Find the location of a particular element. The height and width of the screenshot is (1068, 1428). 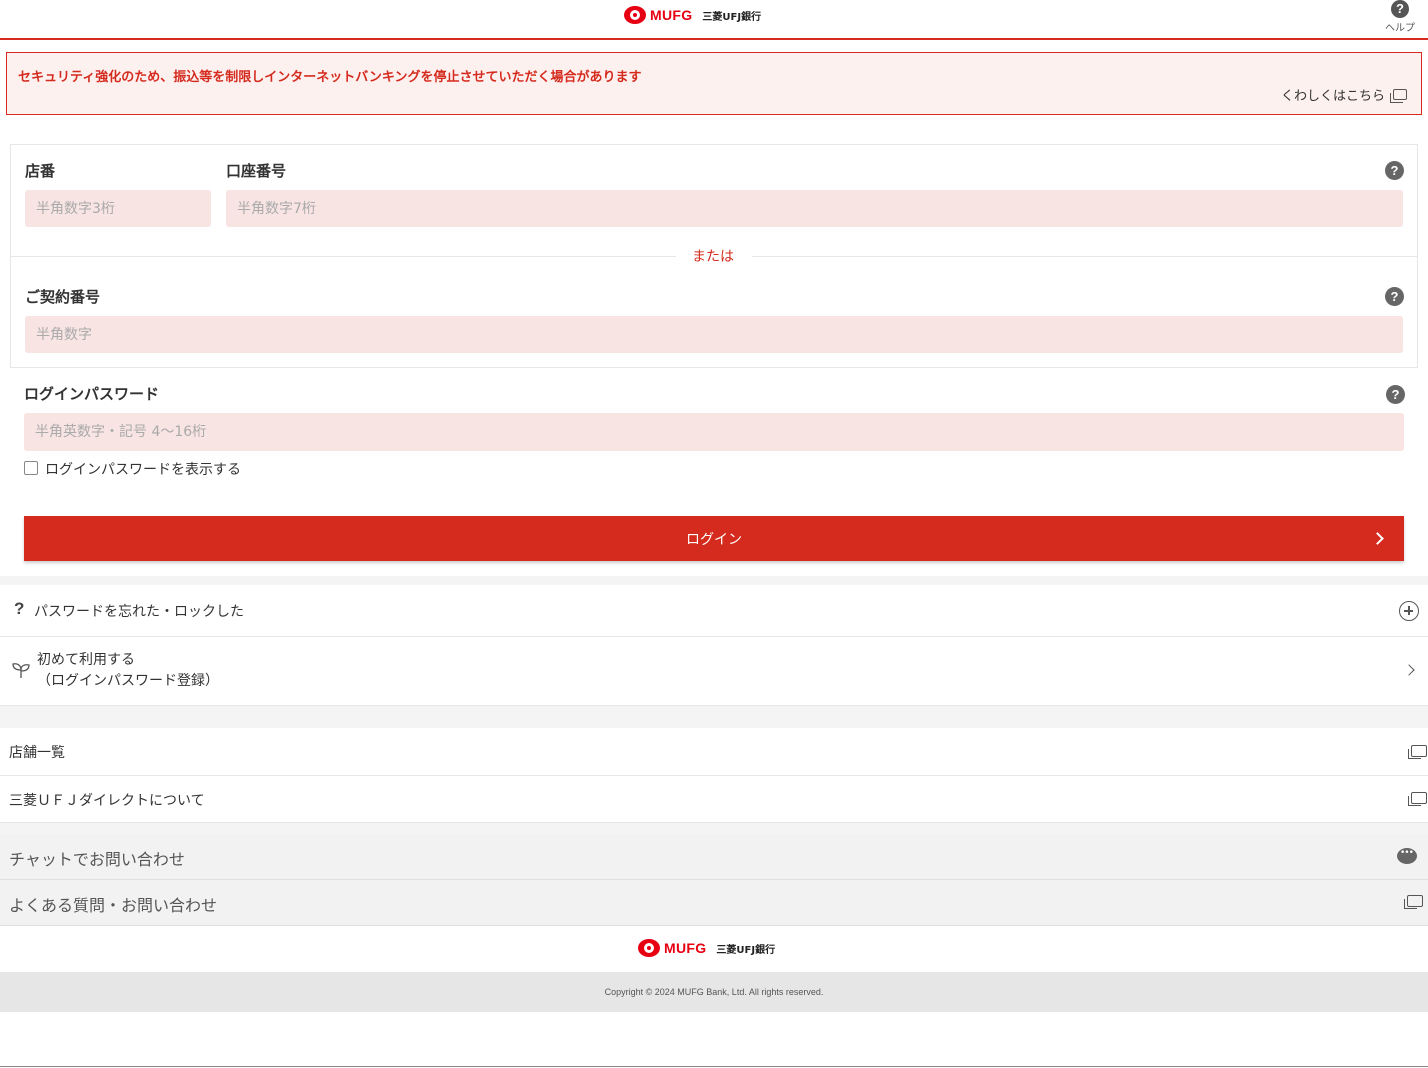

password-label: ログインパスワード is located at coordinates (92, 394).